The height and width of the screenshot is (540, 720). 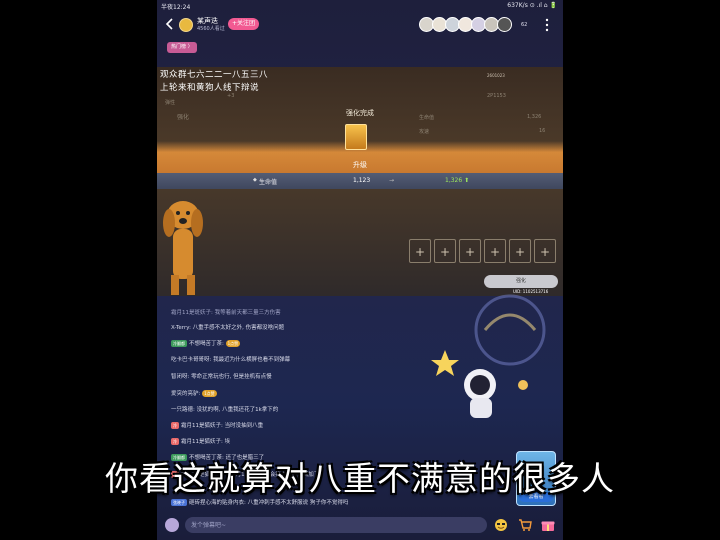 What do you see at coordinates (214, 75) in the screenshot?
I see `overlay-caption-line: 观众群七六二二一八五三八` at bounding box center [214, 75].